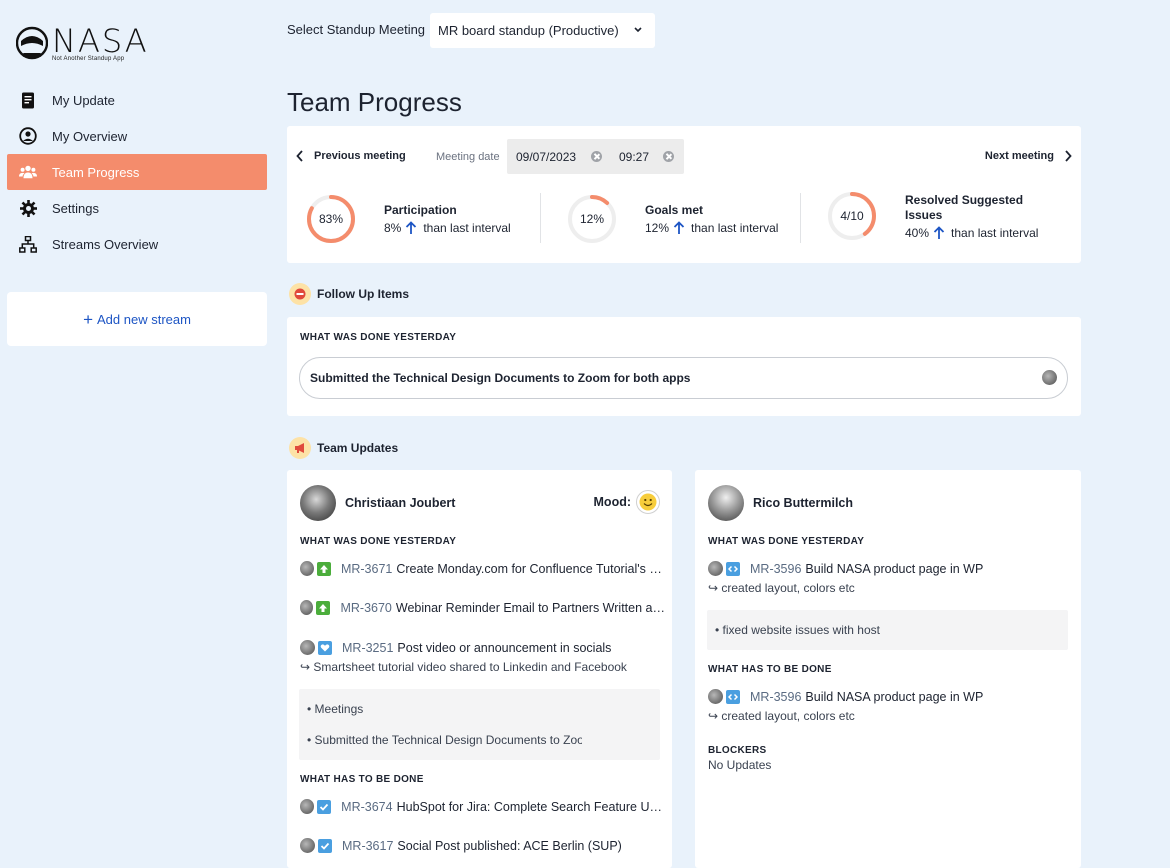 The image size is (1170, 868). Describe the element at coordinates (612, 502) in the screenshot. I see `mood-label: Mood:` at that location.